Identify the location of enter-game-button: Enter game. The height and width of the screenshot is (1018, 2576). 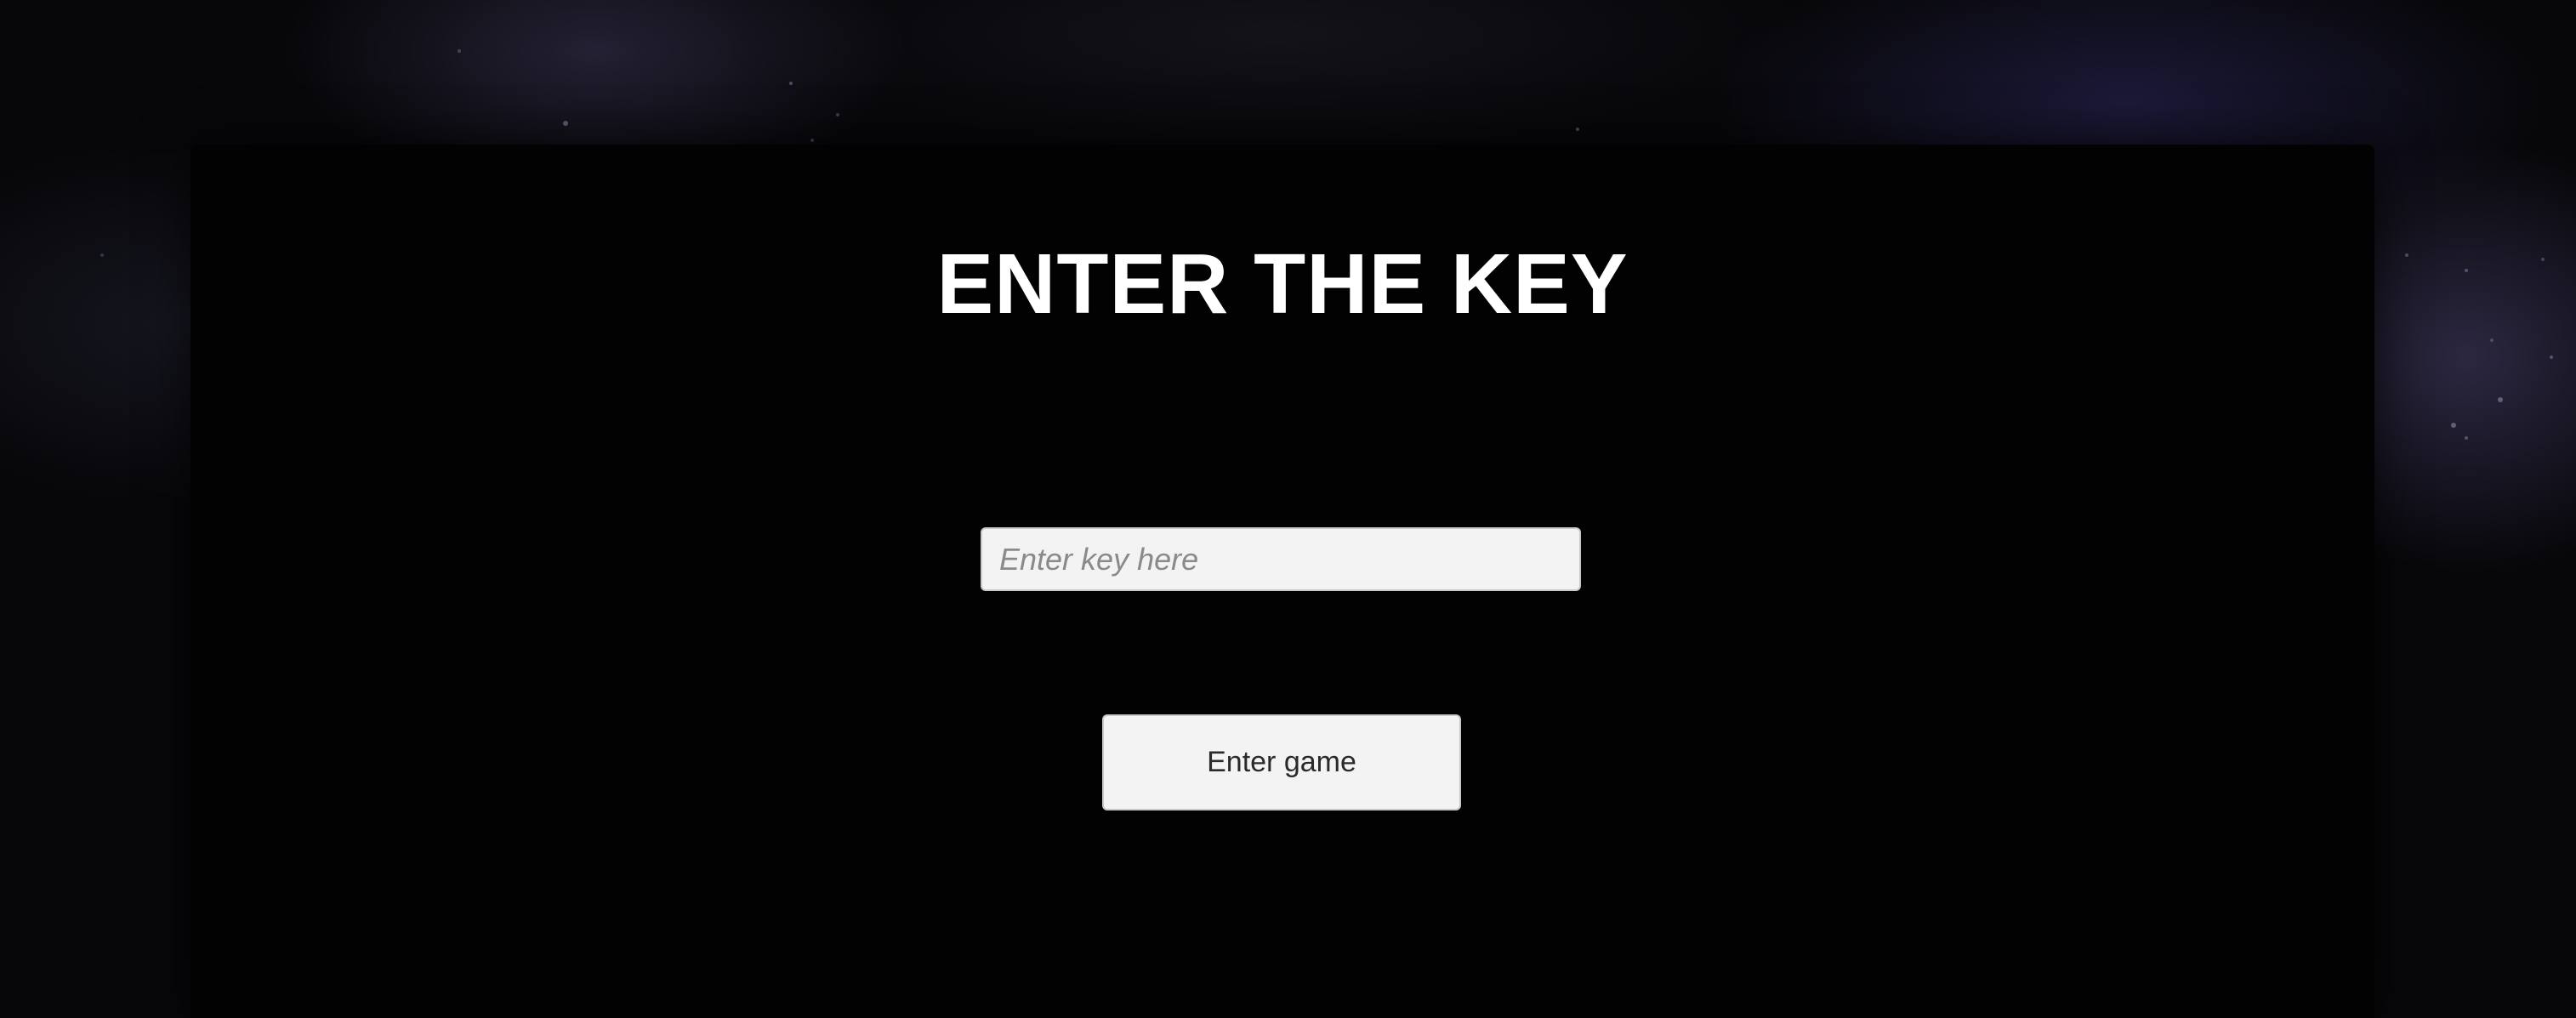
(1281, 762).